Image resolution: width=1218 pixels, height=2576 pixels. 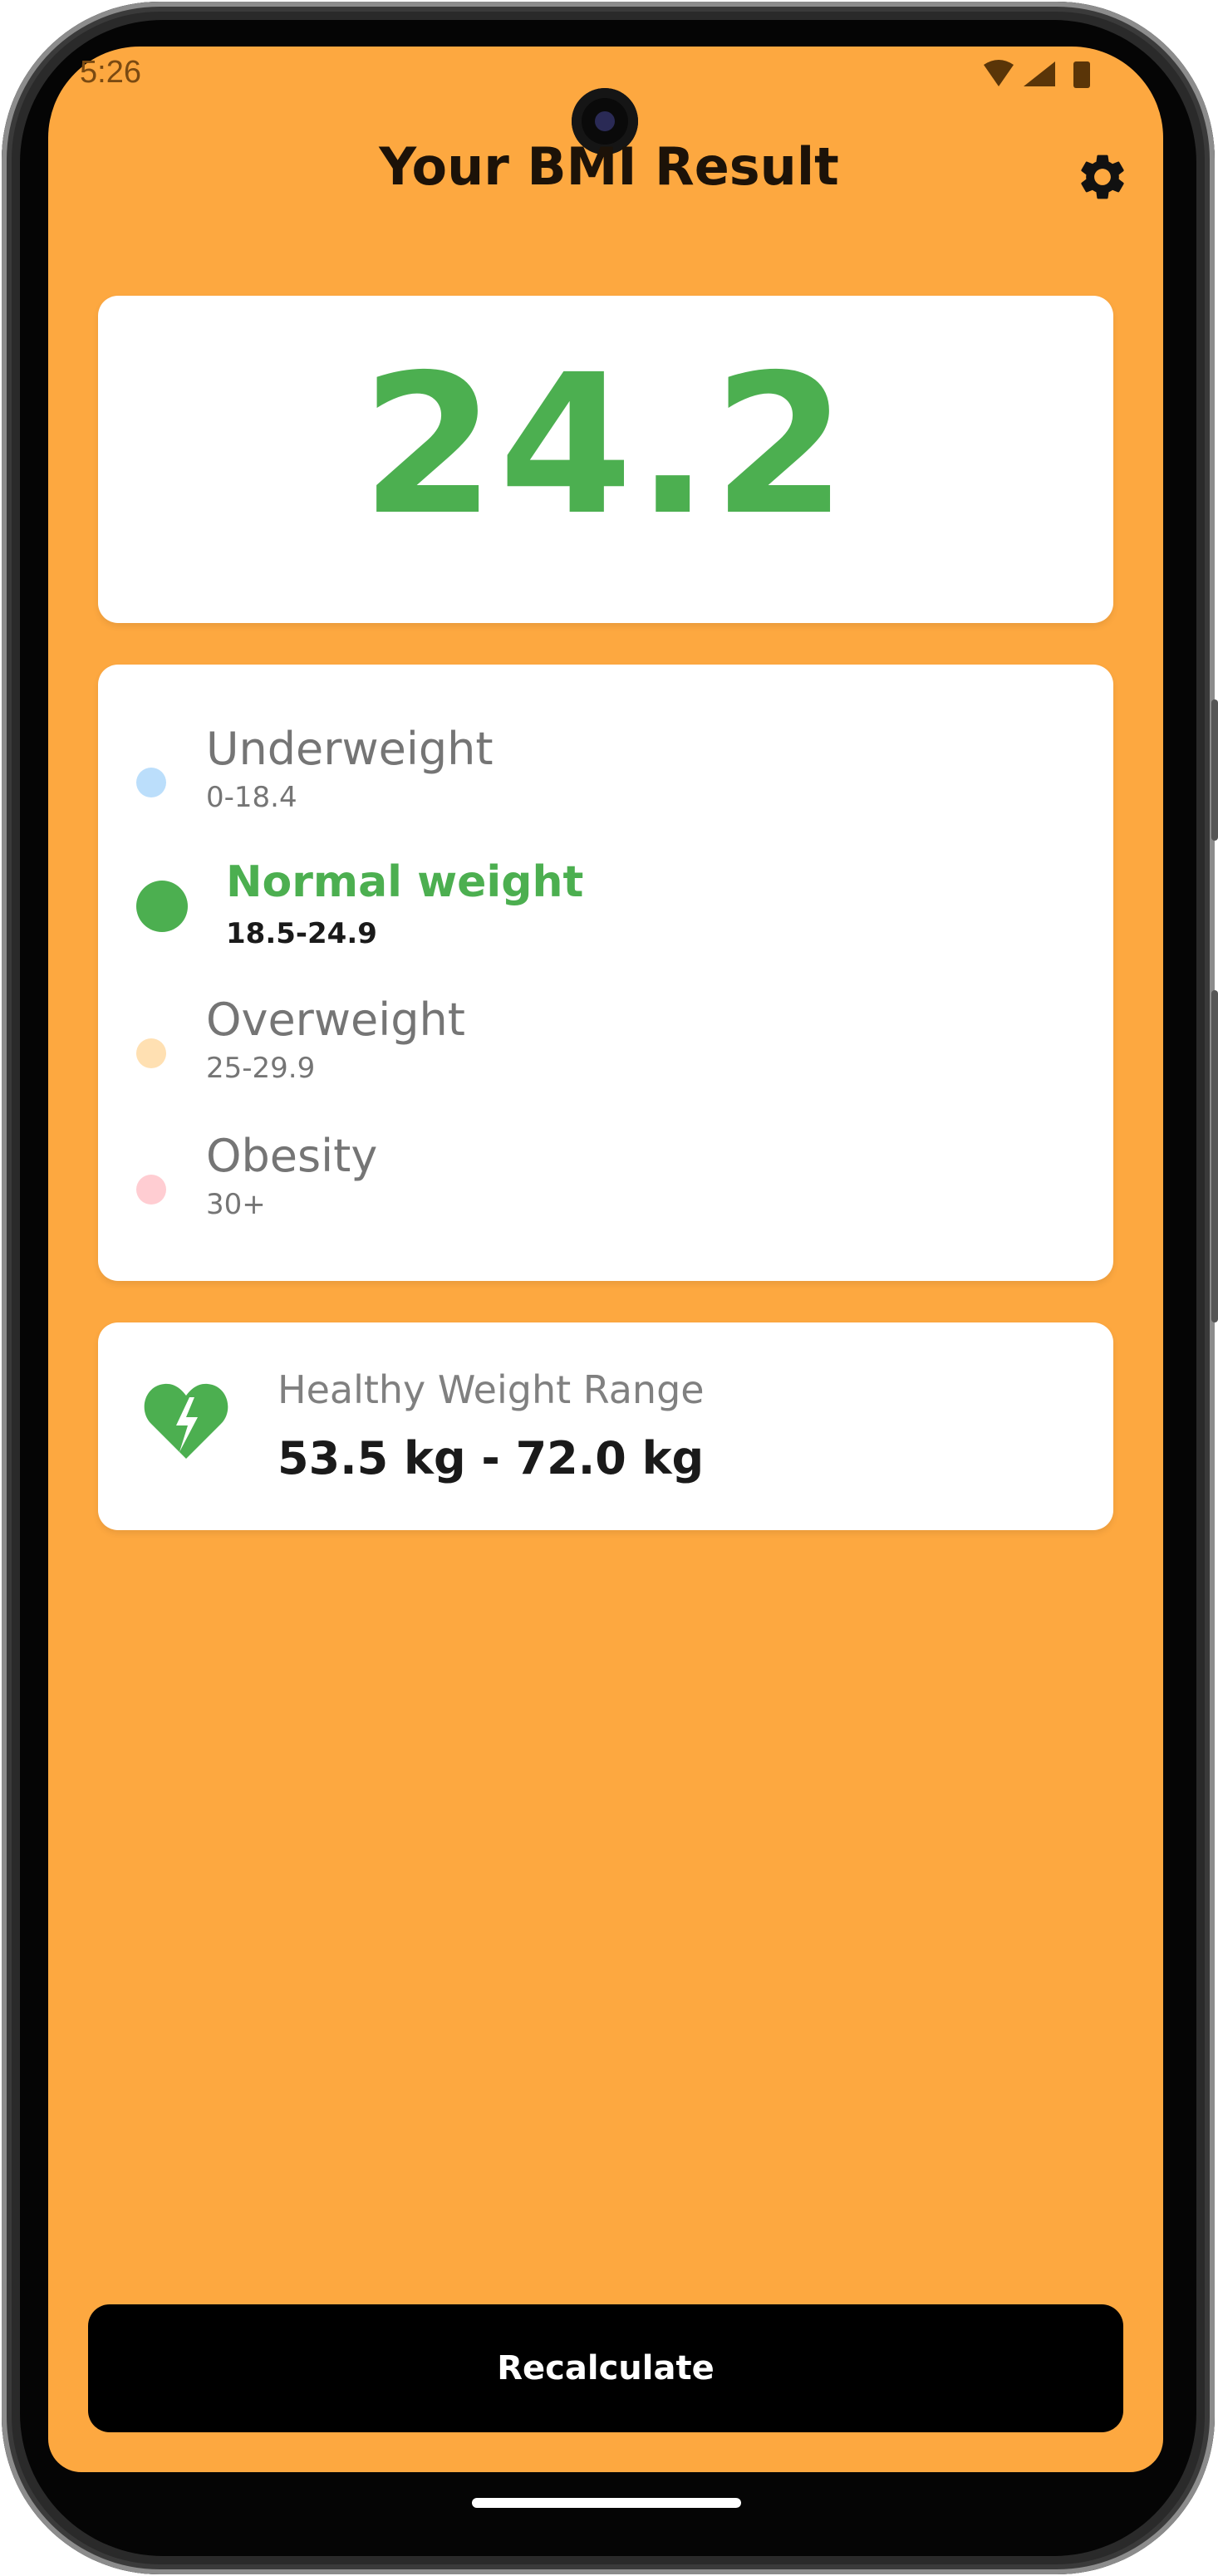 What do you see at coordinates (491, 1389) in the screenshot?
I see `healthy-range-label: Healthy Weight Range` at bounding box center [491, 1389].